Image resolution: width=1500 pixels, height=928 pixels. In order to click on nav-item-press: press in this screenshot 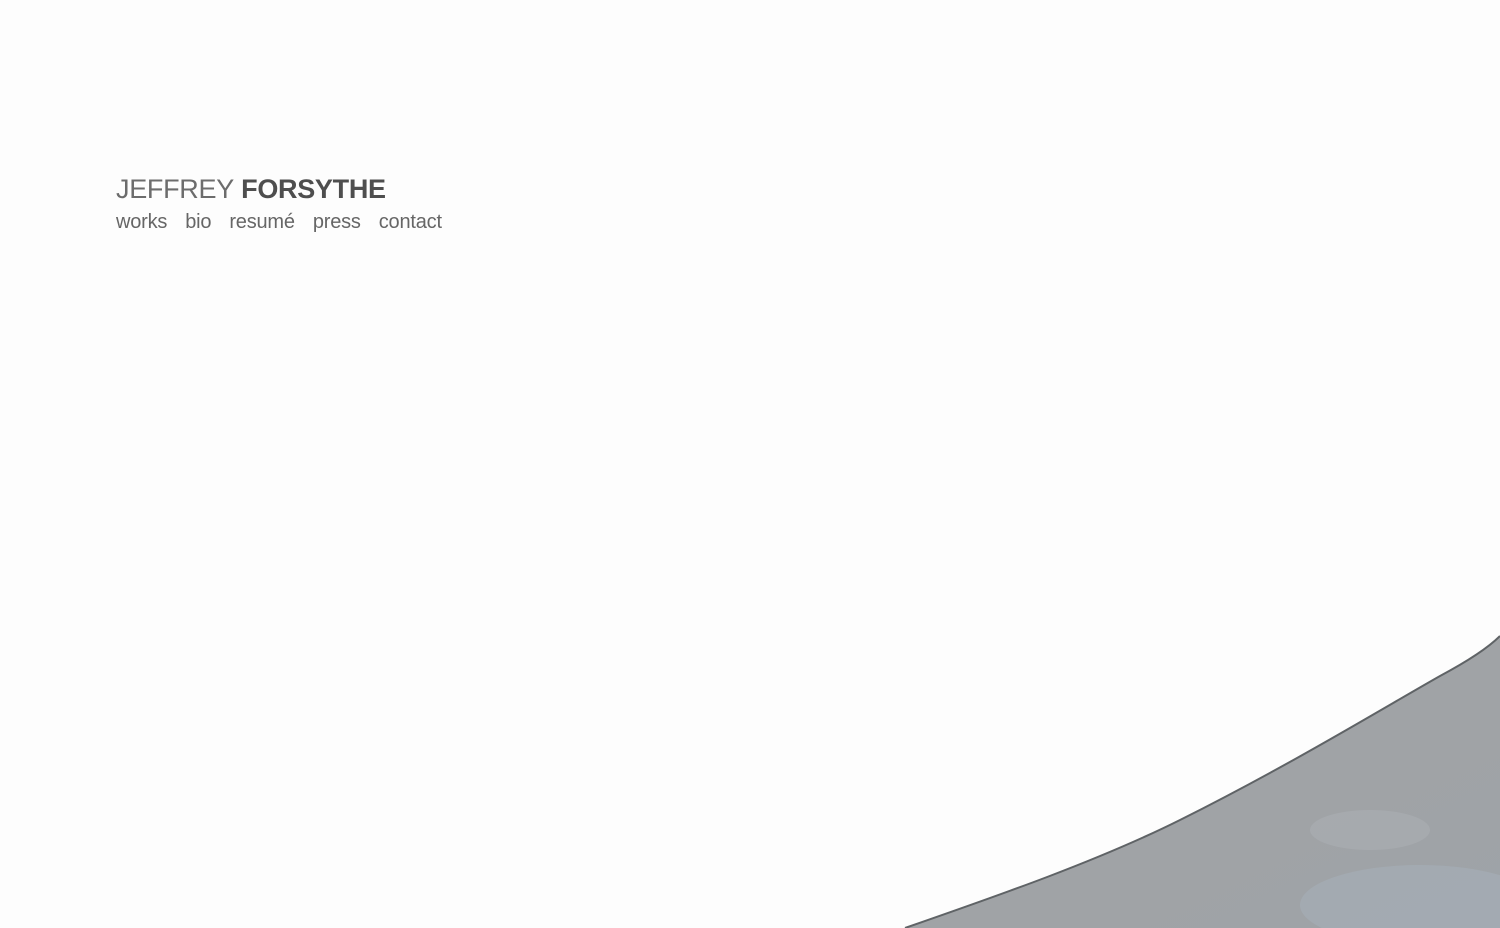, I will do `click(337, 222)`.